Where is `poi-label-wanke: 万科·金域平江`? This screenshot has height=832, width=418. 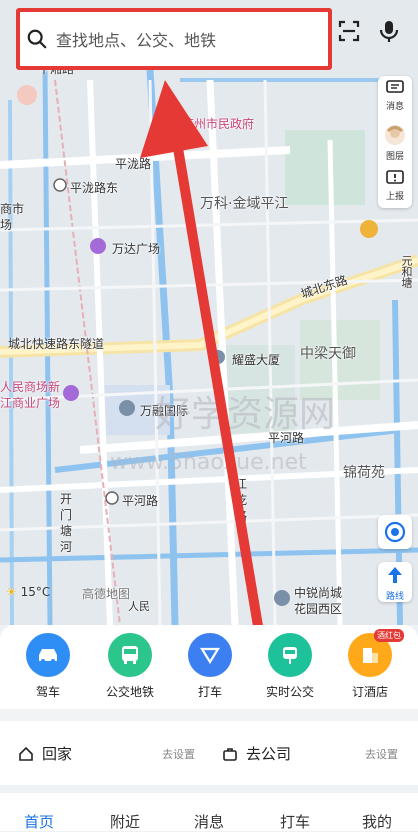 poi-label-wanke: 万科·金域平江 is located at coordinates (244, 204).